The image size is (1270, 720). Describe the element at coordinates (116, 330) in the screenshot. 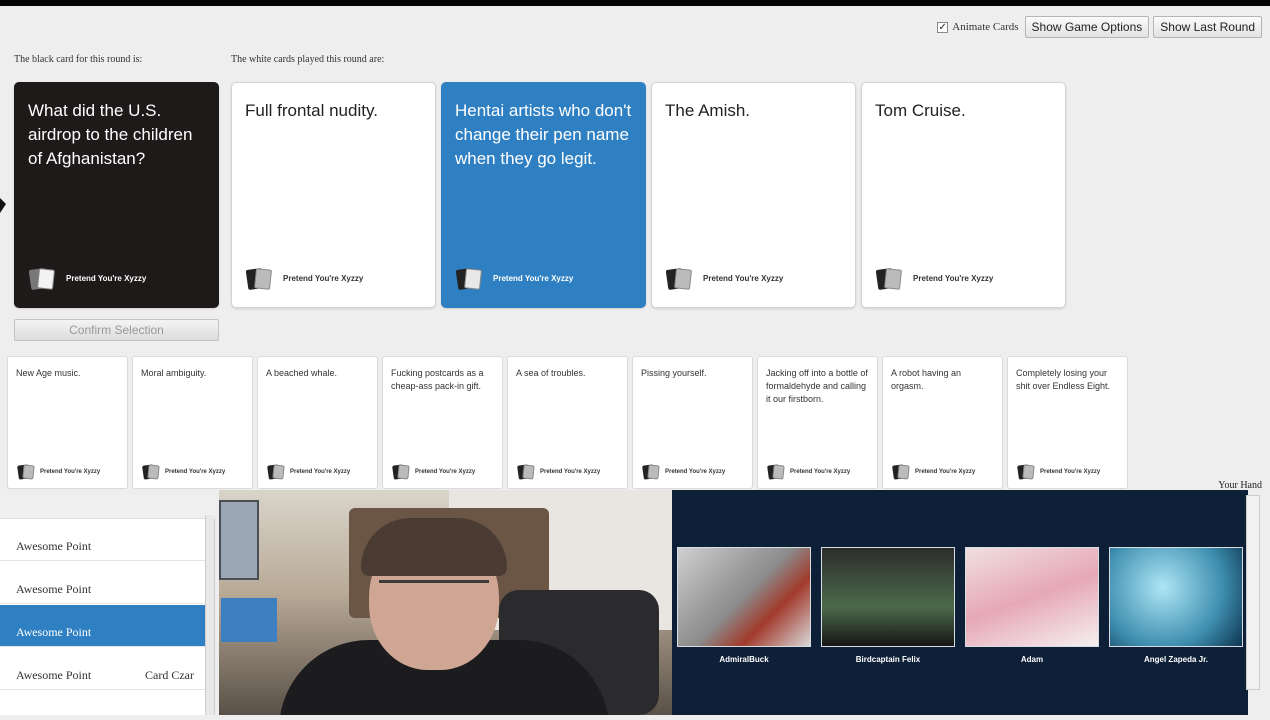

I see `confirm-selection-button: Confirm Selection` at that location.